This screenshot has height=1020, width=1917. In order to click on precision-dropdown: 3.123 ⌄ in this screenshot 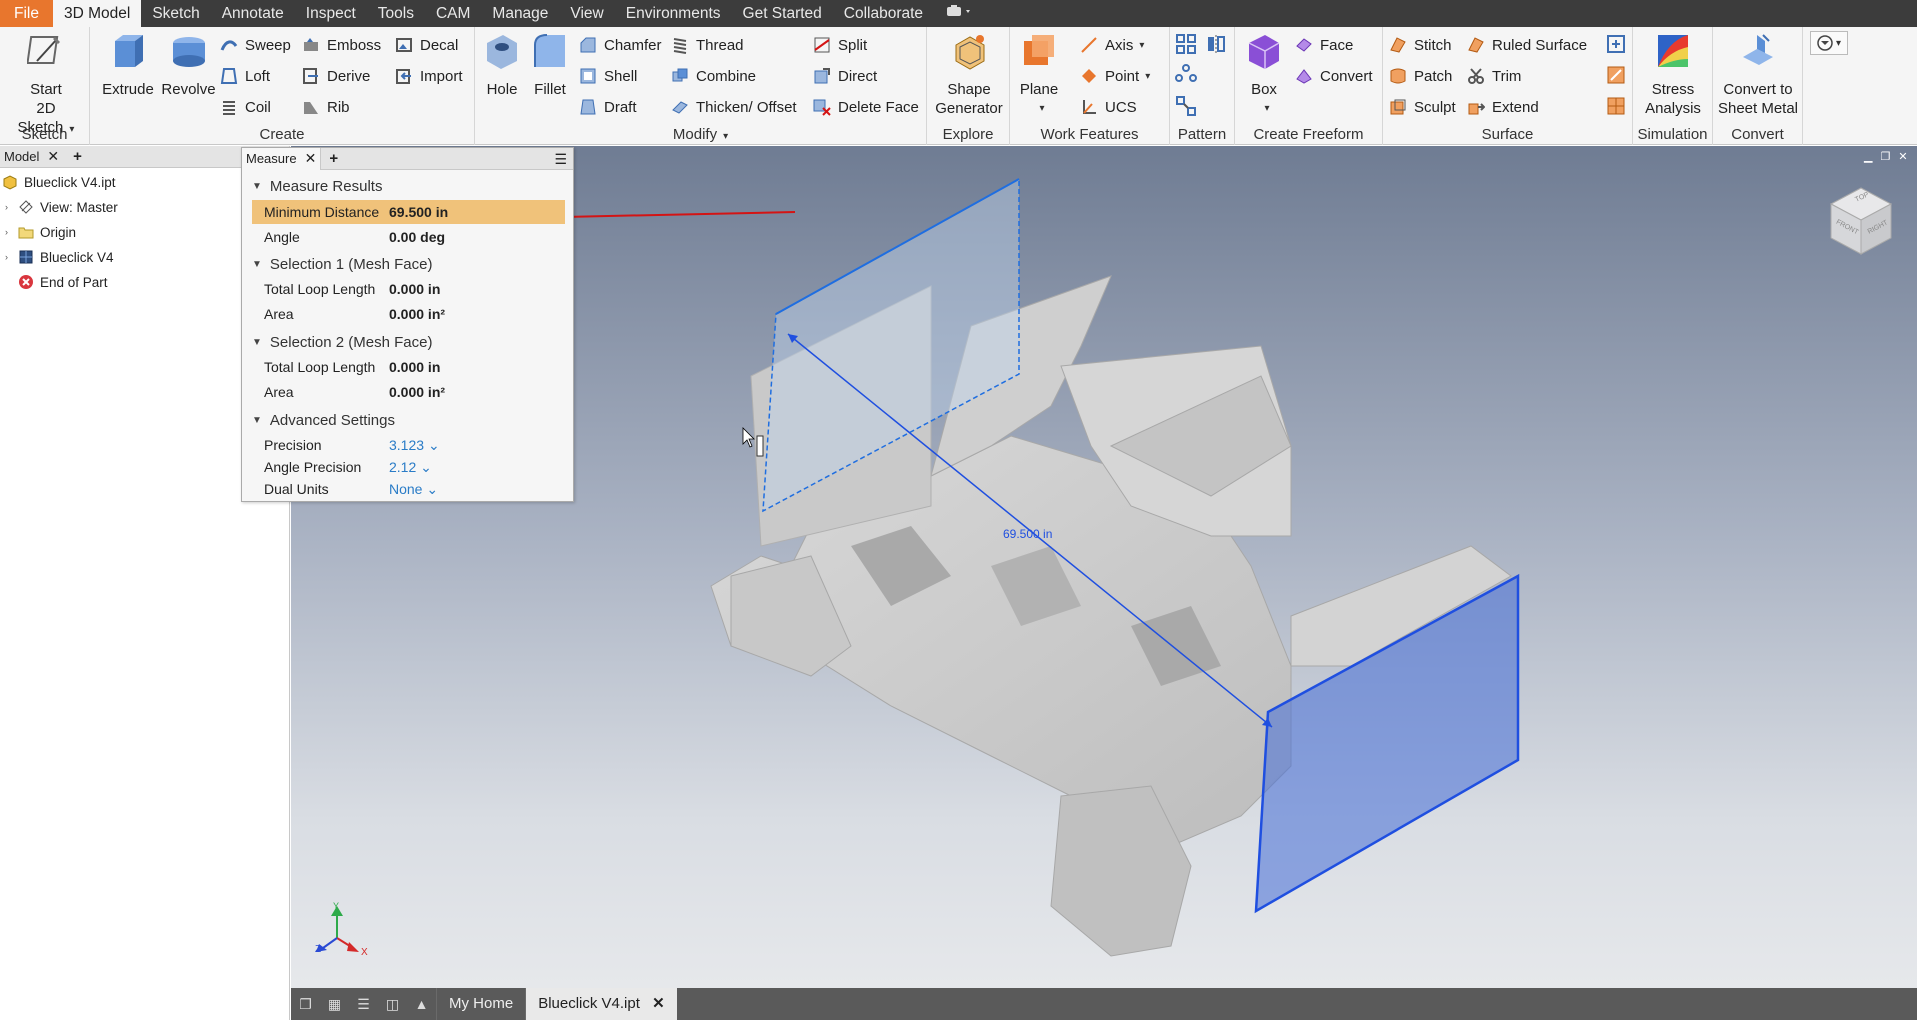, I will do `click(414, 445)`.